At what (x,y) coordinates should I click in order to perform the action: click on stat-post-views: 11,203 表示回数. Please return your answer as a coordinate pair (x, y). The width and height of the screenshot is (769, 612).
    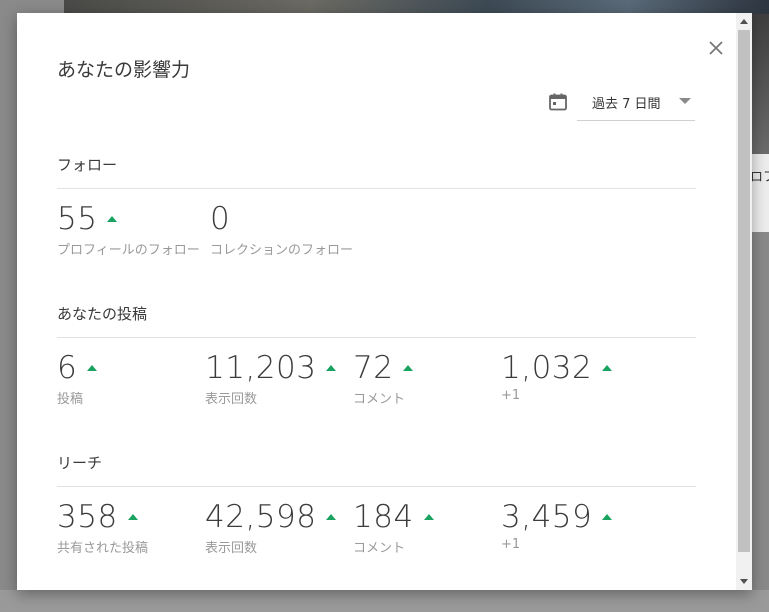
    Looking at the image, I should click on (271, 378).